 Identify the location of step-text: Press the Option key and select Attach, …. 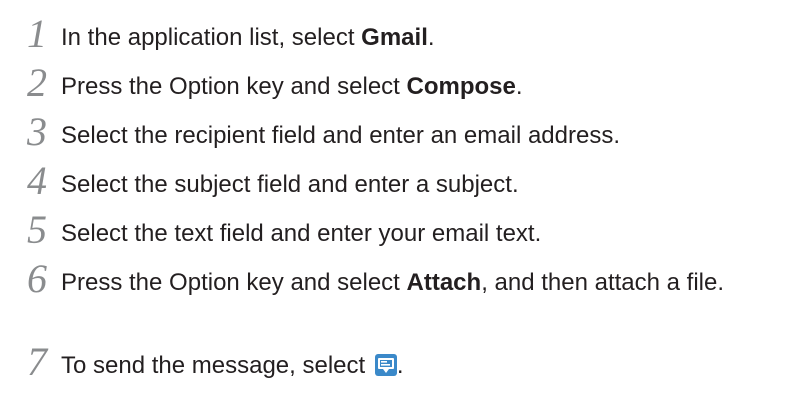
(393, 282).